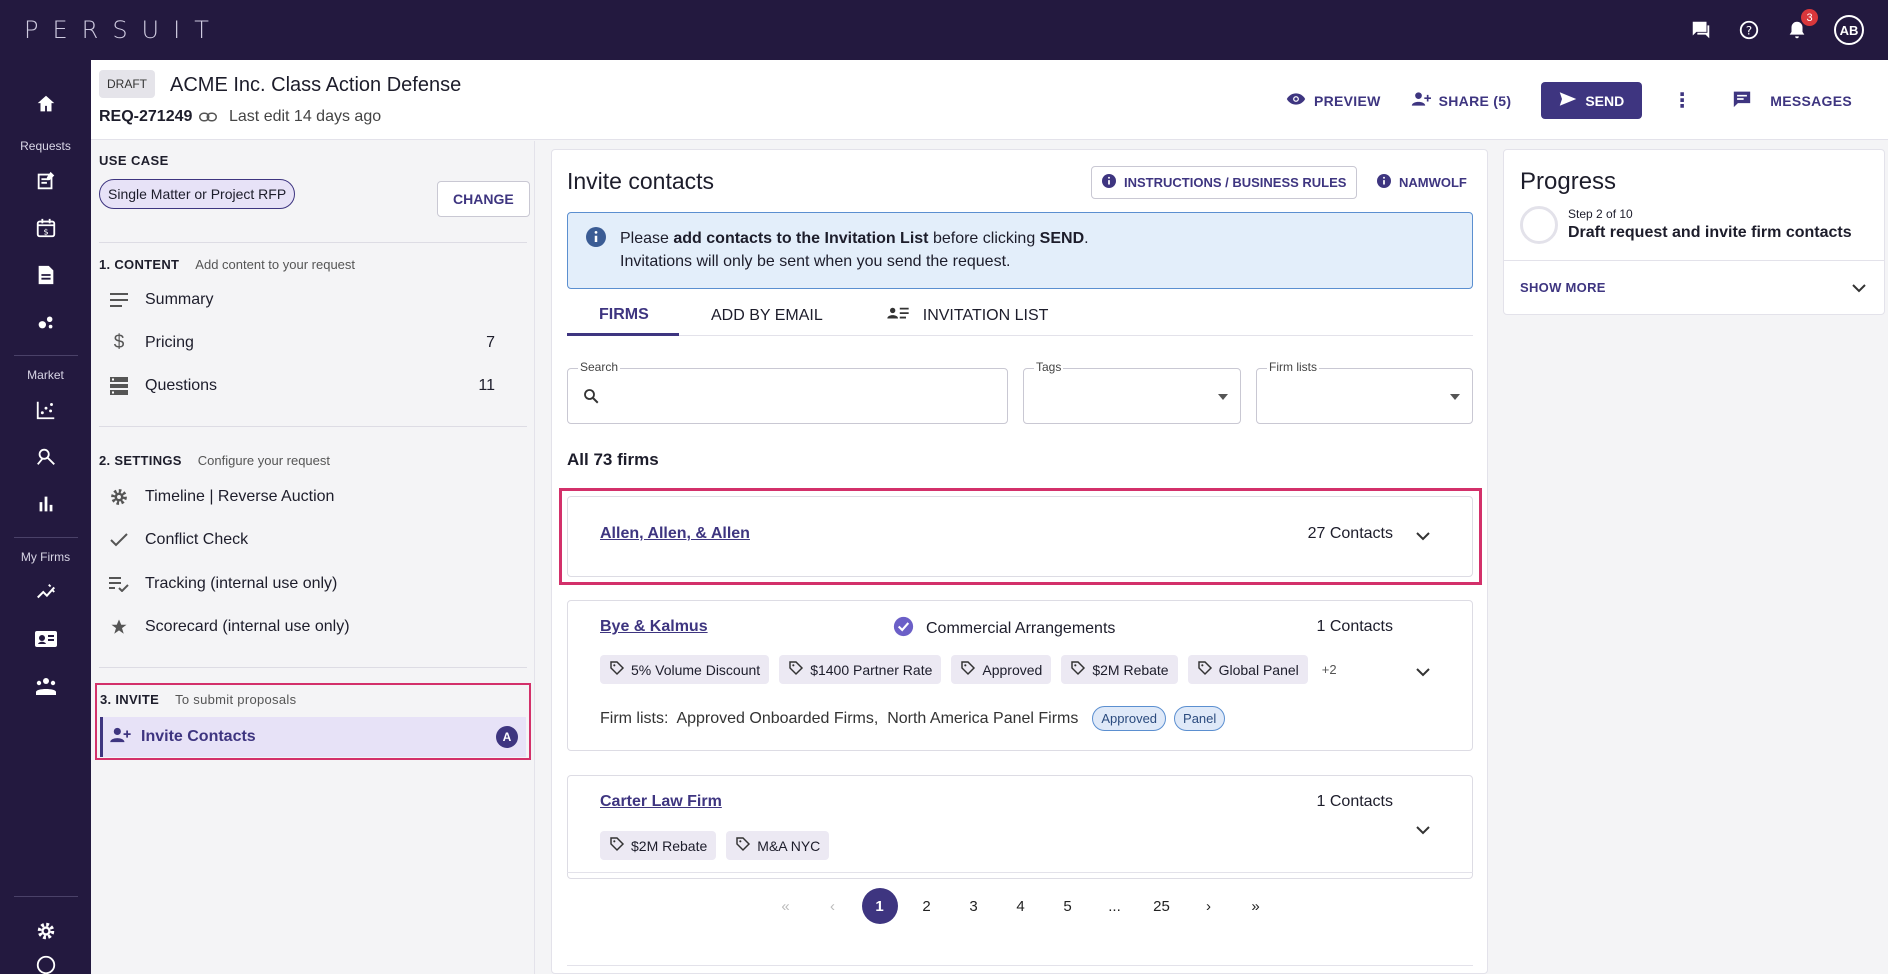 The image size is (1888, 974). What do you see at coordinates (198, 699) in the screenshot?
I see `section-invite: 3. INVITE To submit proposals` at bounding box center [198, 699].